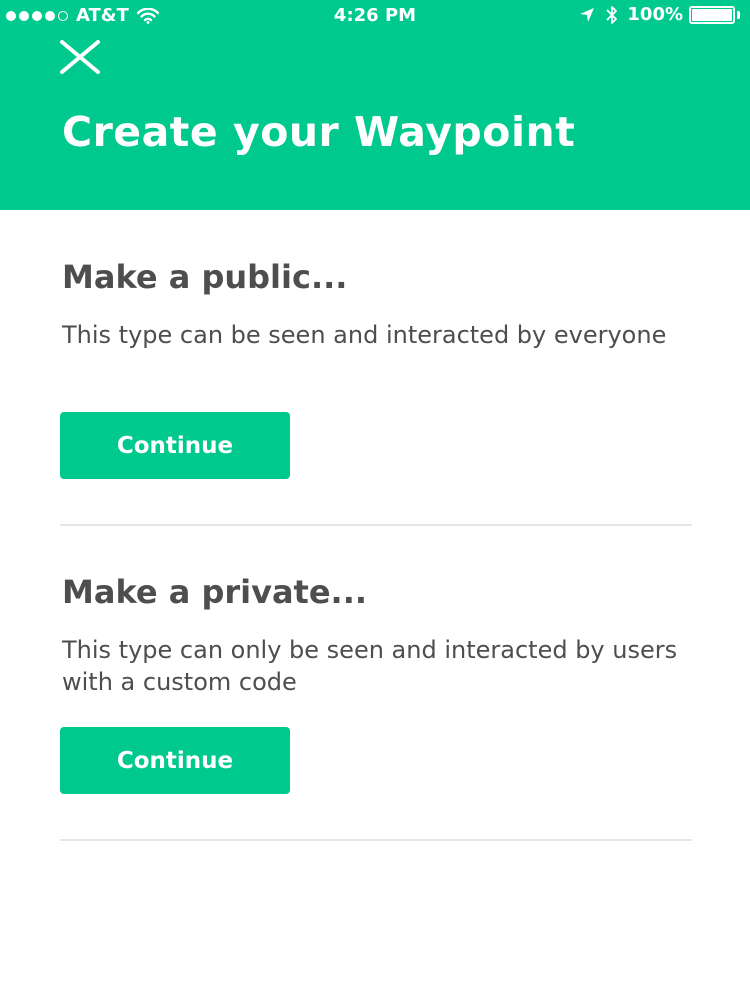 Image resolution: width=750 pixels, height=1000 pixels. I want to click on close-button, so click(80, 58).